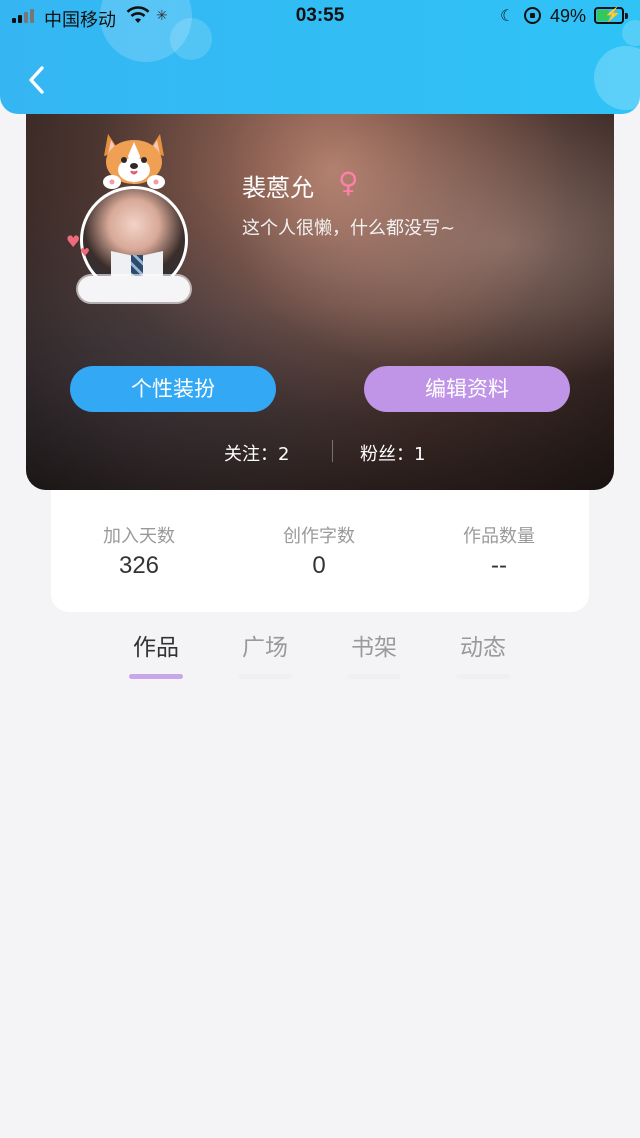 The height and width of the screenshot is (1138, 640). What do you see at coordinates (320, 57) in the screenshot?
I see `header-bar: 中国移动 ✳ 03:55 ☾ 49% ⚡` at bounding box center [320, 57].